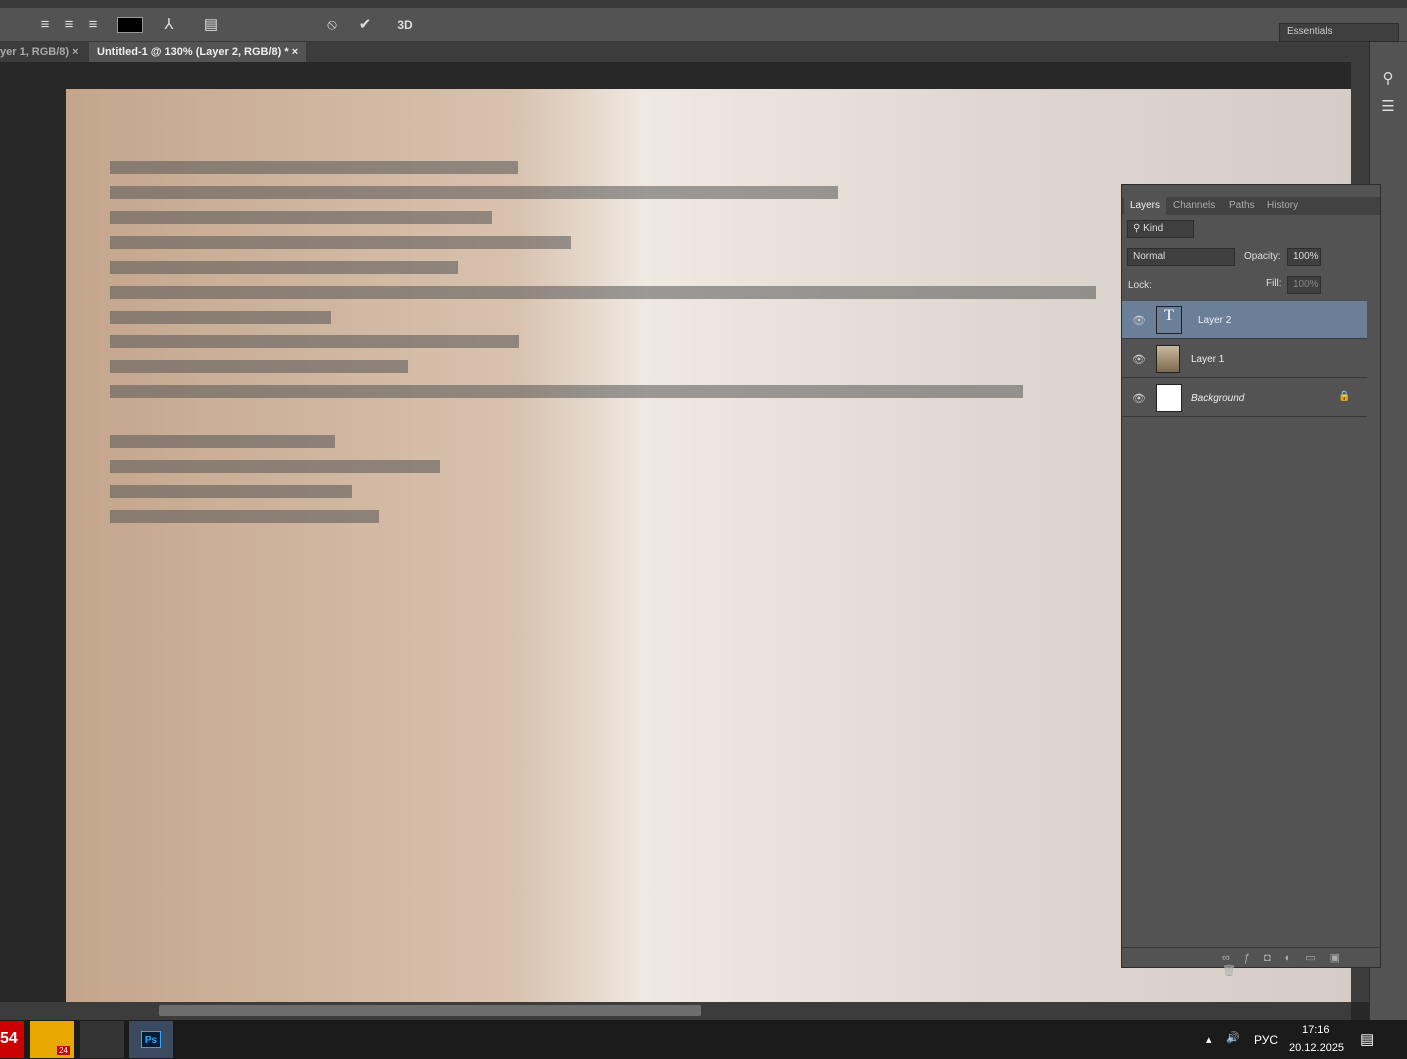 This screenshot has height=1059, width=1407. Describe the element at coordinates (211, 25) in the screenshot. I see `character-panel-icon: ▤` at that location.